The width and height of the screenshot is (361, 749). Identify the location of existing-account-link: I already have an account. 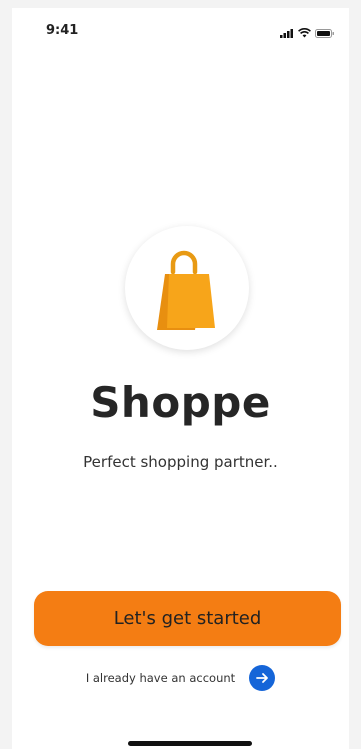
(160, 678).